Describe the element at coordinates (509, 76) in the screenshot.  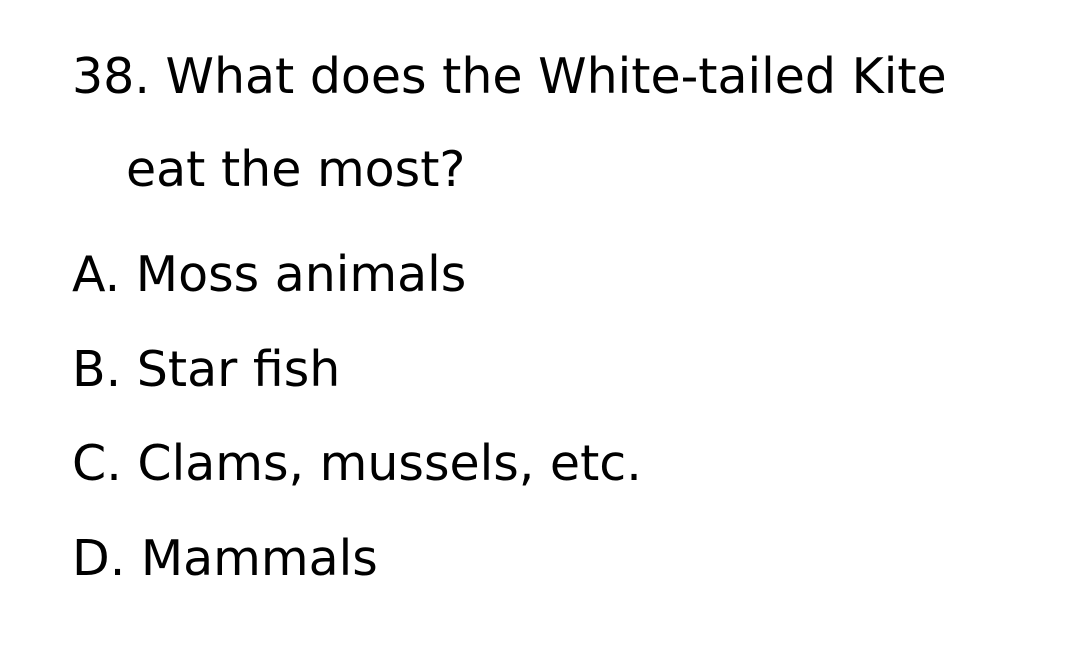
I see `question-line-1: 38. What does the White-tailed Kite` at that location.